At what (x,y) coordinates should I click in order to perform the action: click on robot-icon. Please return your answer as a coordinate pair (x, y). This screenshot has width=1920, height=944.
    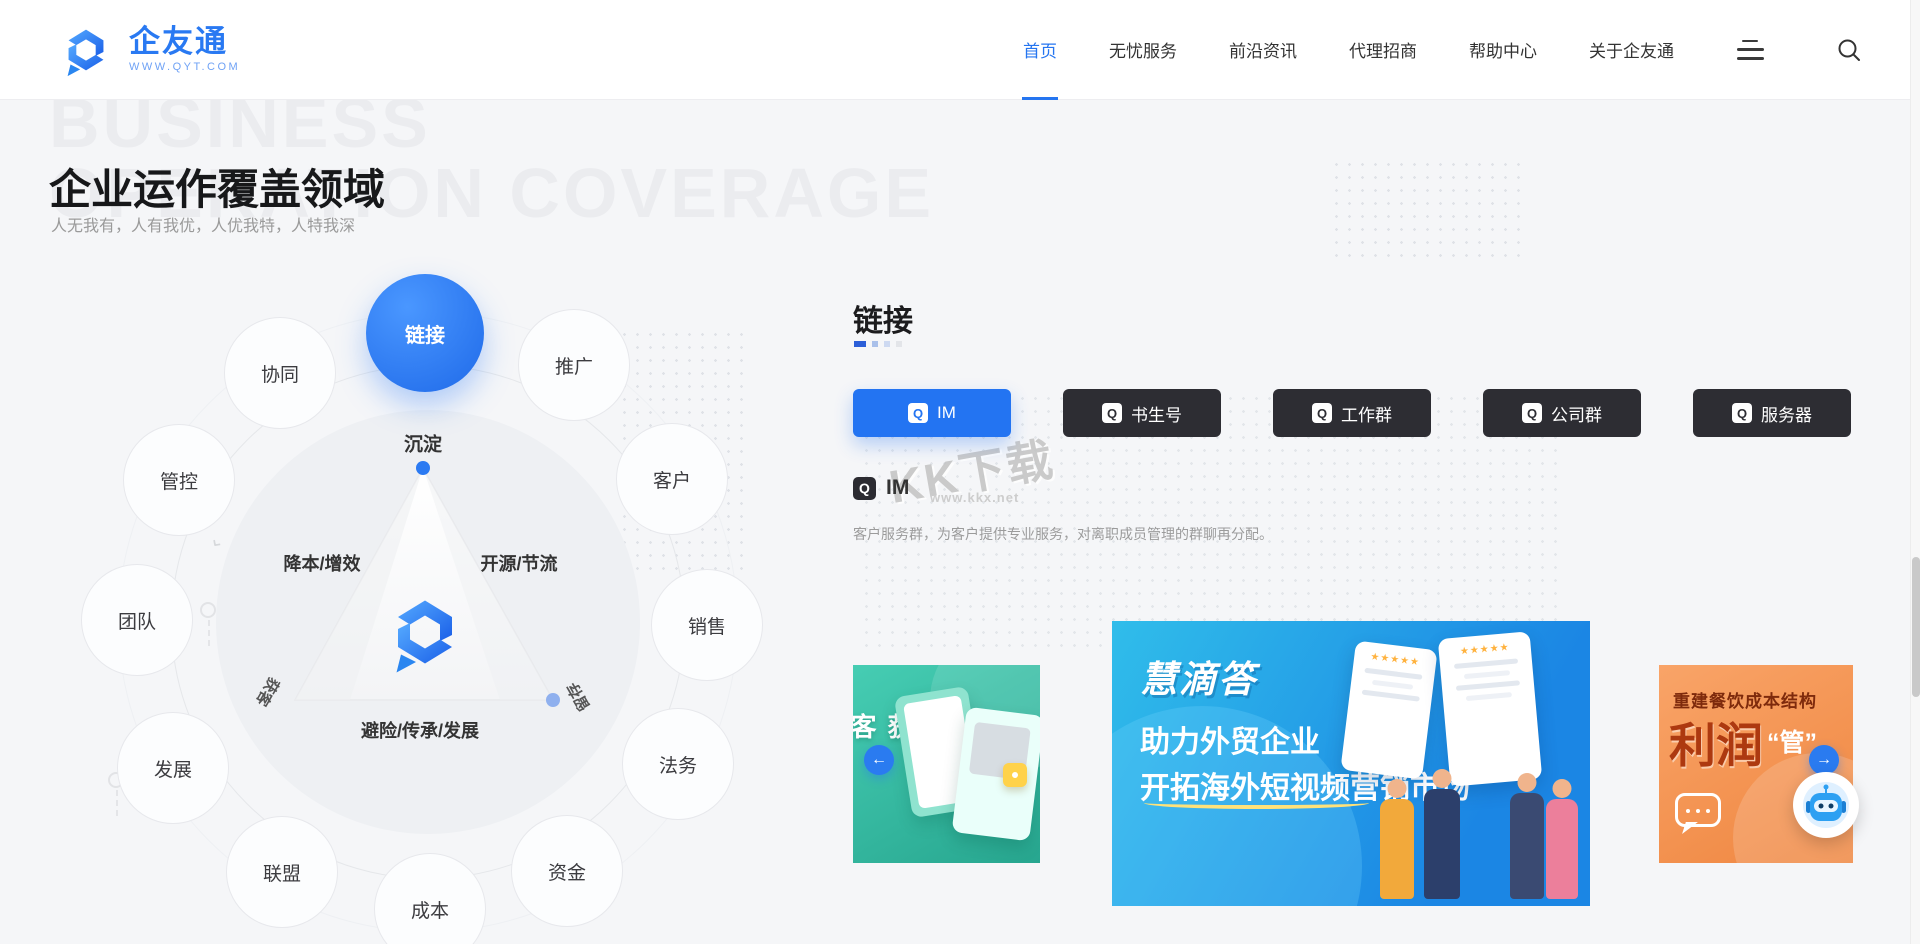
    Looking at the image, I should click on (1826, 805).